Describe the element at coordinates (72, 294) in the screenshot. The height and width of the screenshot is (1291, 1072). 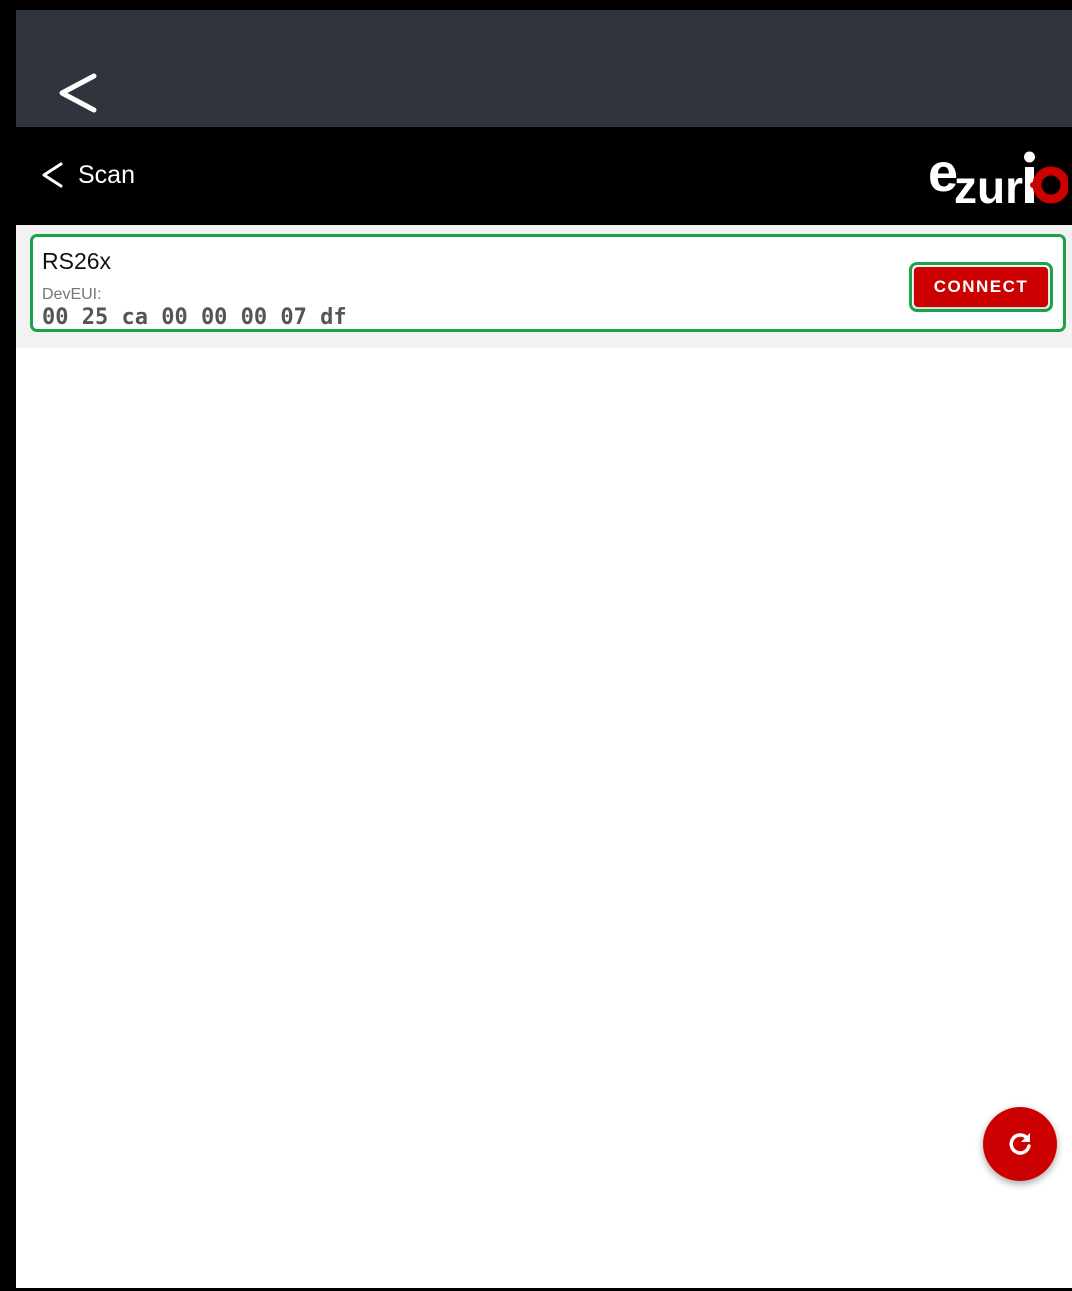
I see `deveui-label: DevEUI:` at that location.